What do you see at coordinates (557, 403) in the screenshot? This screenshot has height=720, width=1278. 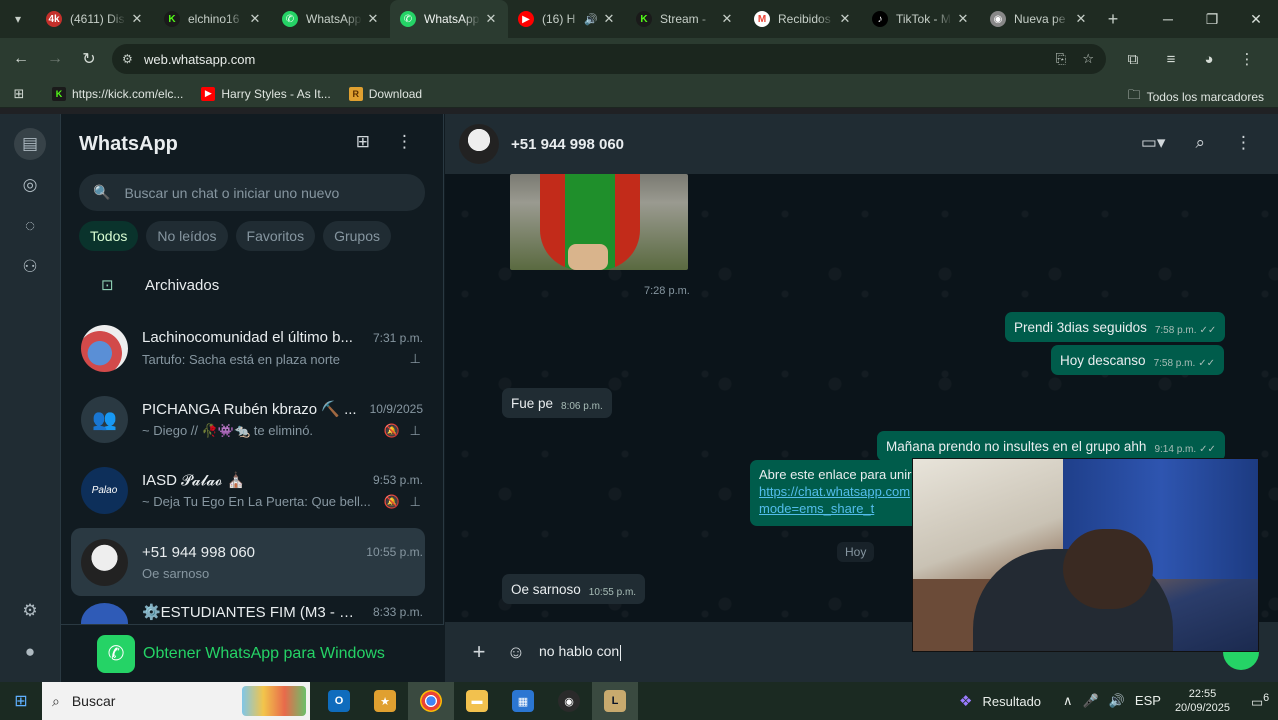 I see `incoming-message: Fue pe 8:06 p.m.` at bounding box center [557, 403].